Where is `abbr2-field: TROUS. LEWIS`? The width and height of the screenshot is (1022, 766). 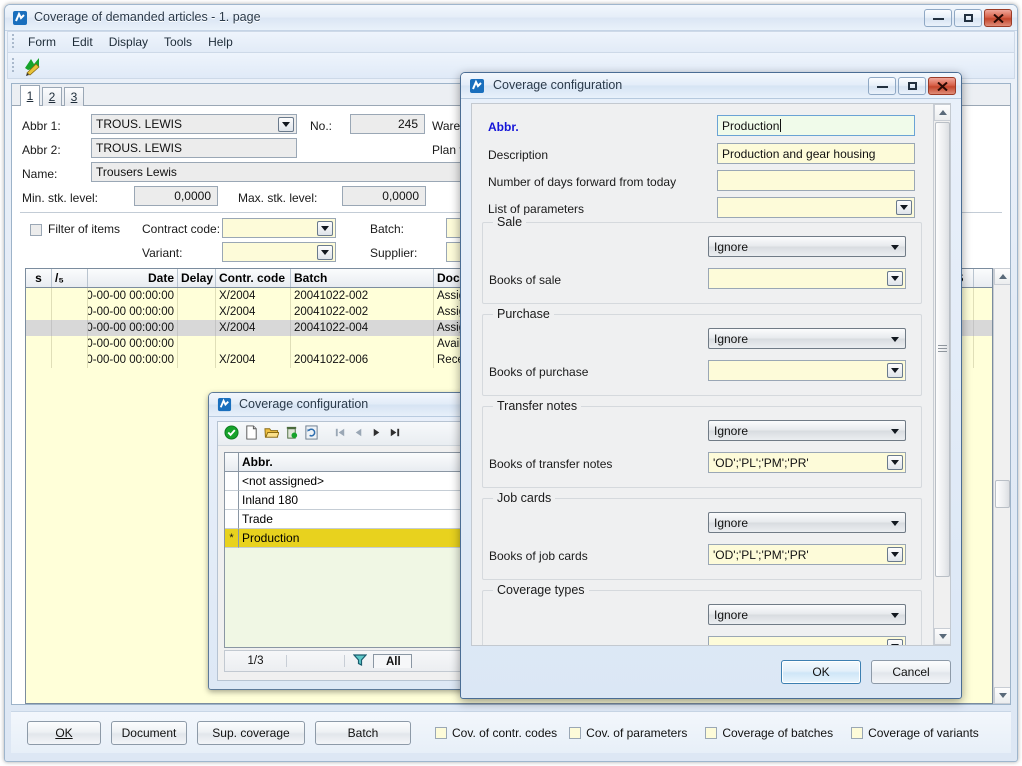 abbr2-field: TROUS. LEWIS is located at coordinates (194, 148).